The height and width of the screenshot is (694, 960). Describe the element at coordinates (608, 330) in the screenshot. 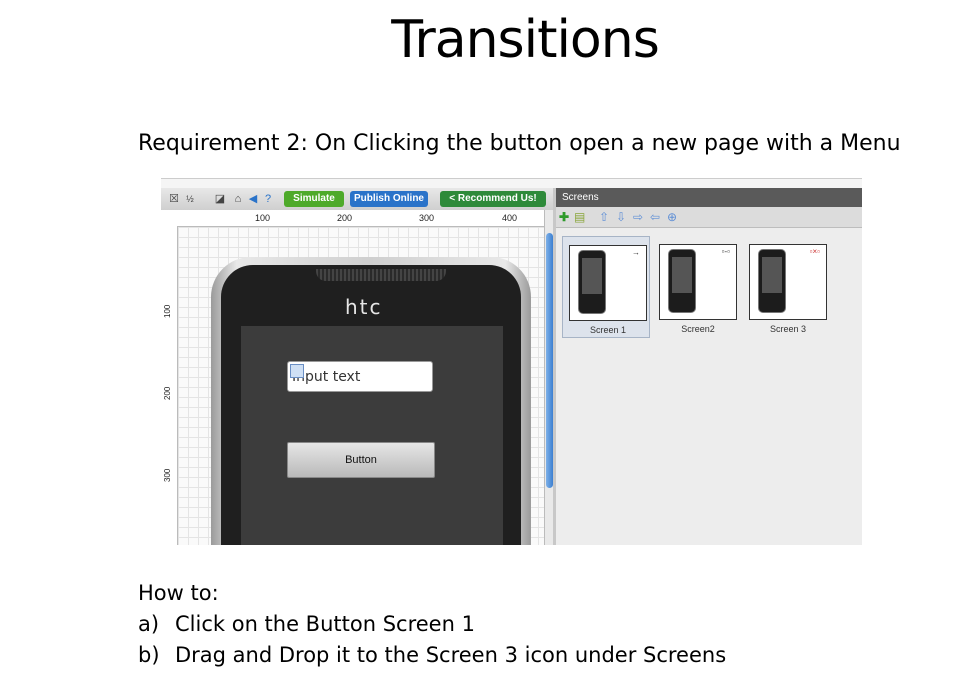

I see `screen-thumb-label: Screen 1` at that location.